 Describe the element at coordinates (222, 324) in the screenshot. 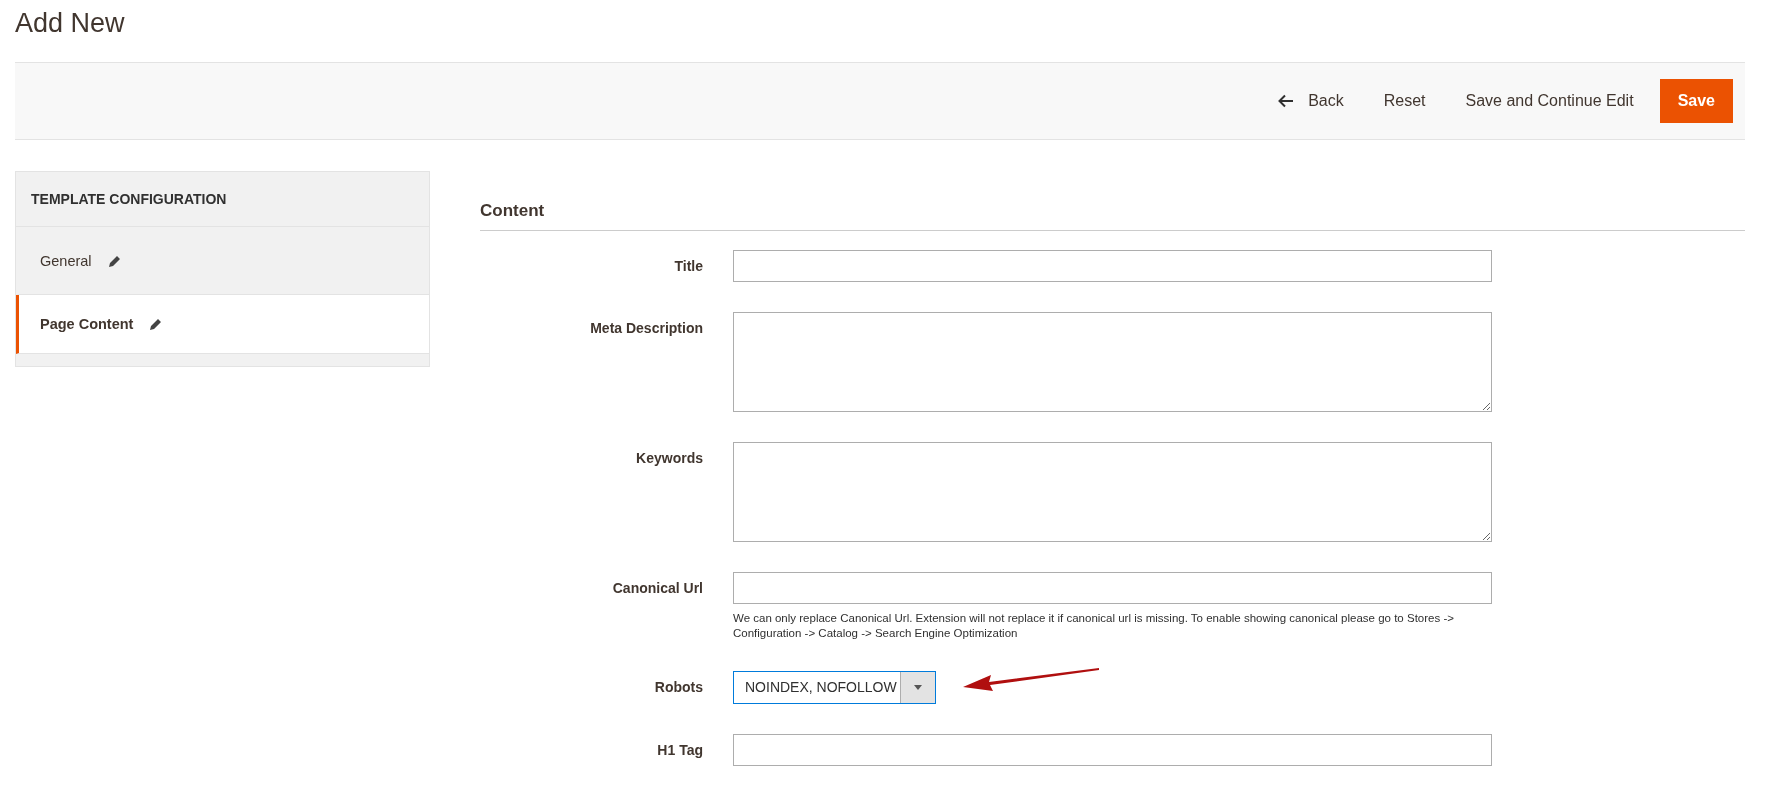

I see `sidebar-item: Page Content` at that location.